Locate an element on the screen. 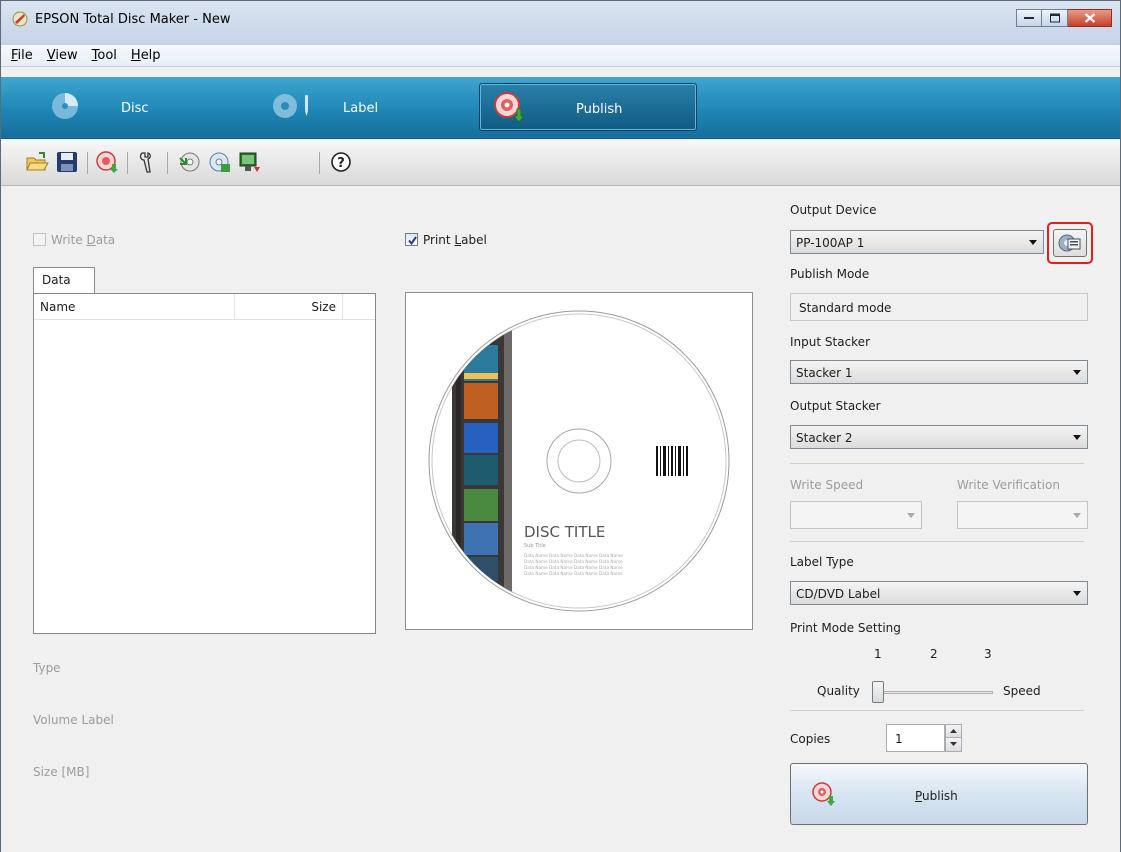 This screenshot has width=1121, height=852. print-label-checkbox is located at coordinates (411, 239).